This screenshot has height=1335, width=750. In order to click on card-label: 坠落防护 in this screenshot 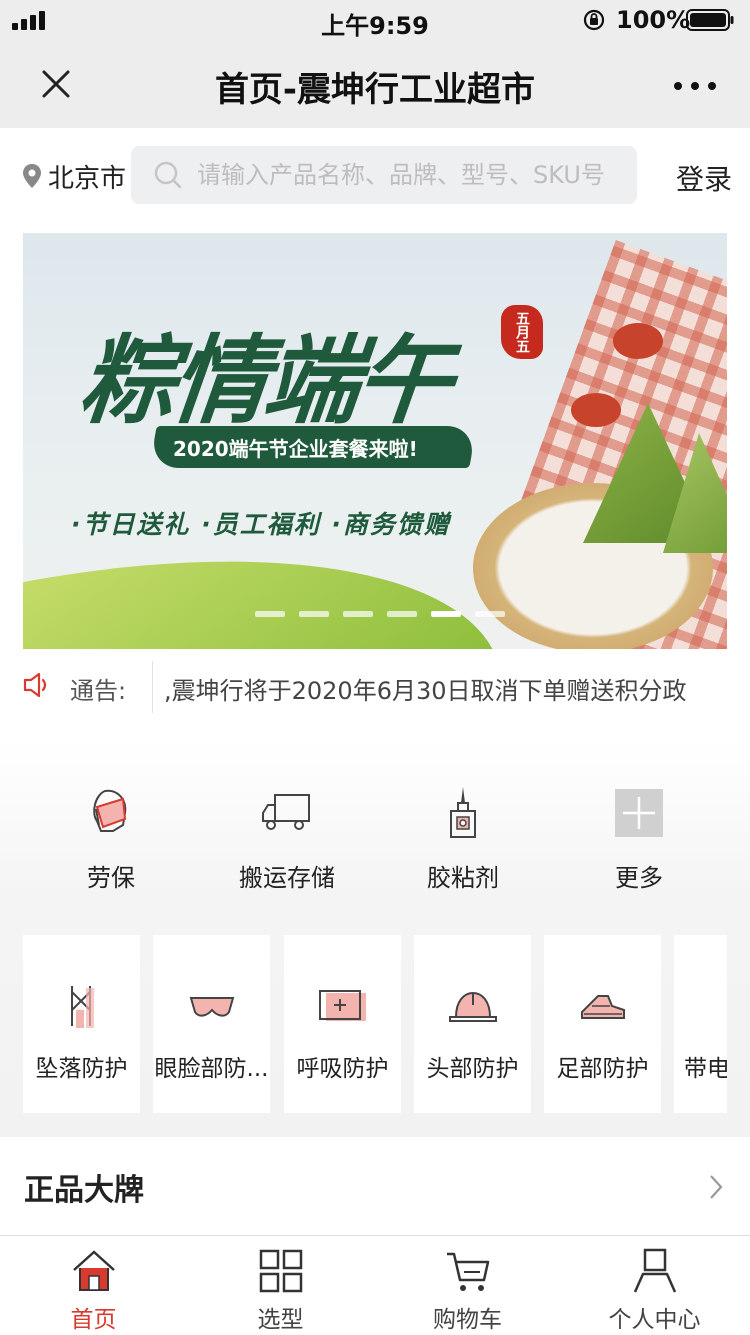, I will do `click(81, 1069)`.